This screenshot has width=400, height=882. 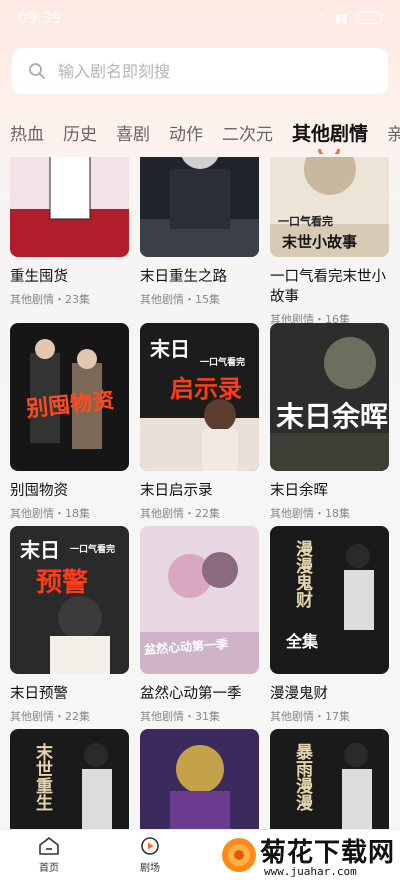 I want to click on drama-card: 末世重生, so click(x=69, y=779).